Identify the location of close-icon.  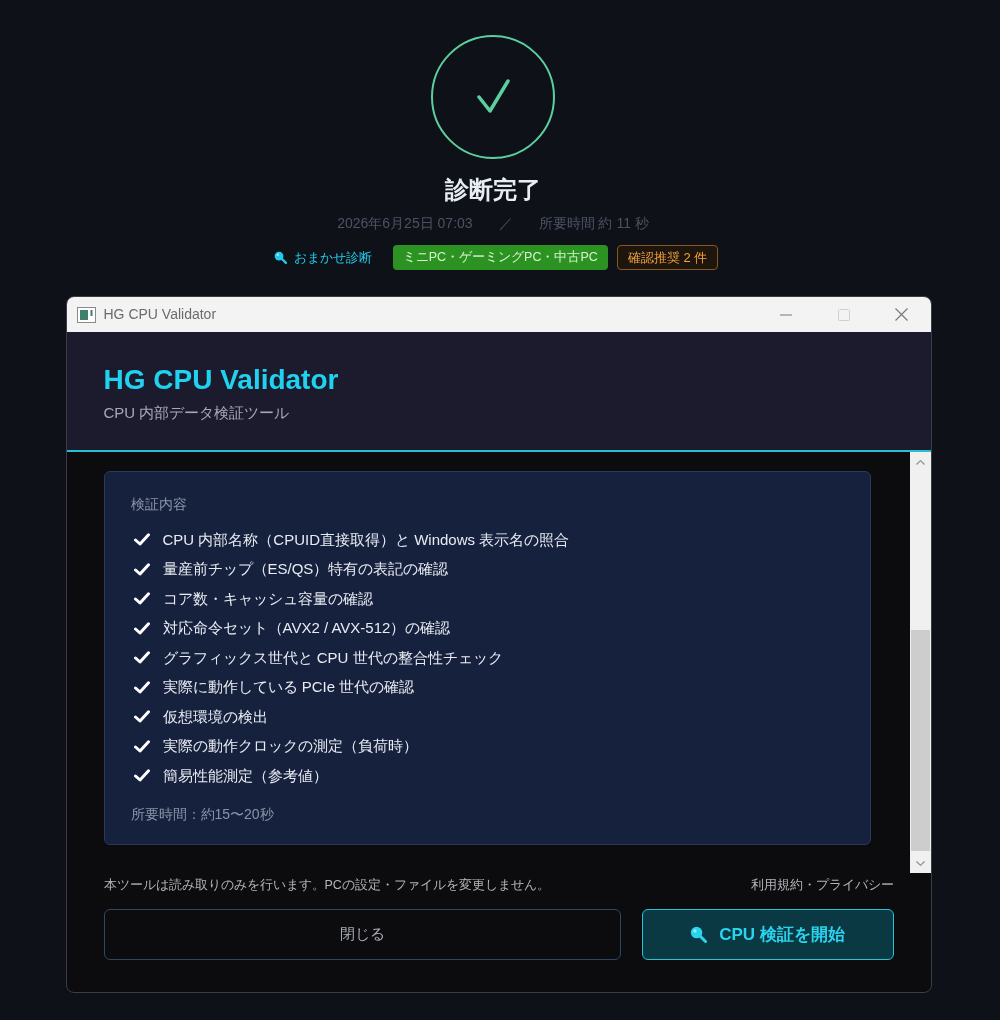
(901, 314).